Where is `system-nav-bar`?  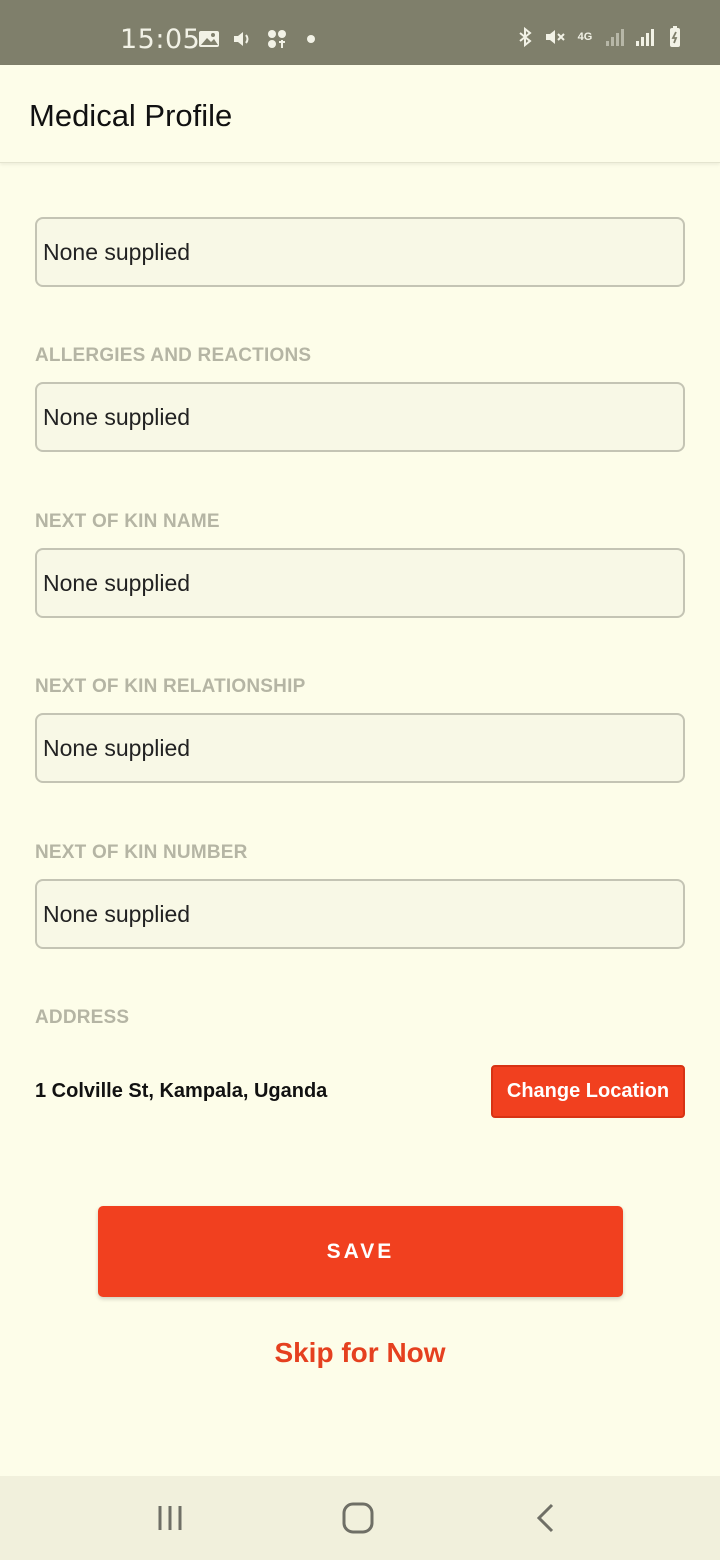 system-nav-bar is located at coordinates (360, 1518).